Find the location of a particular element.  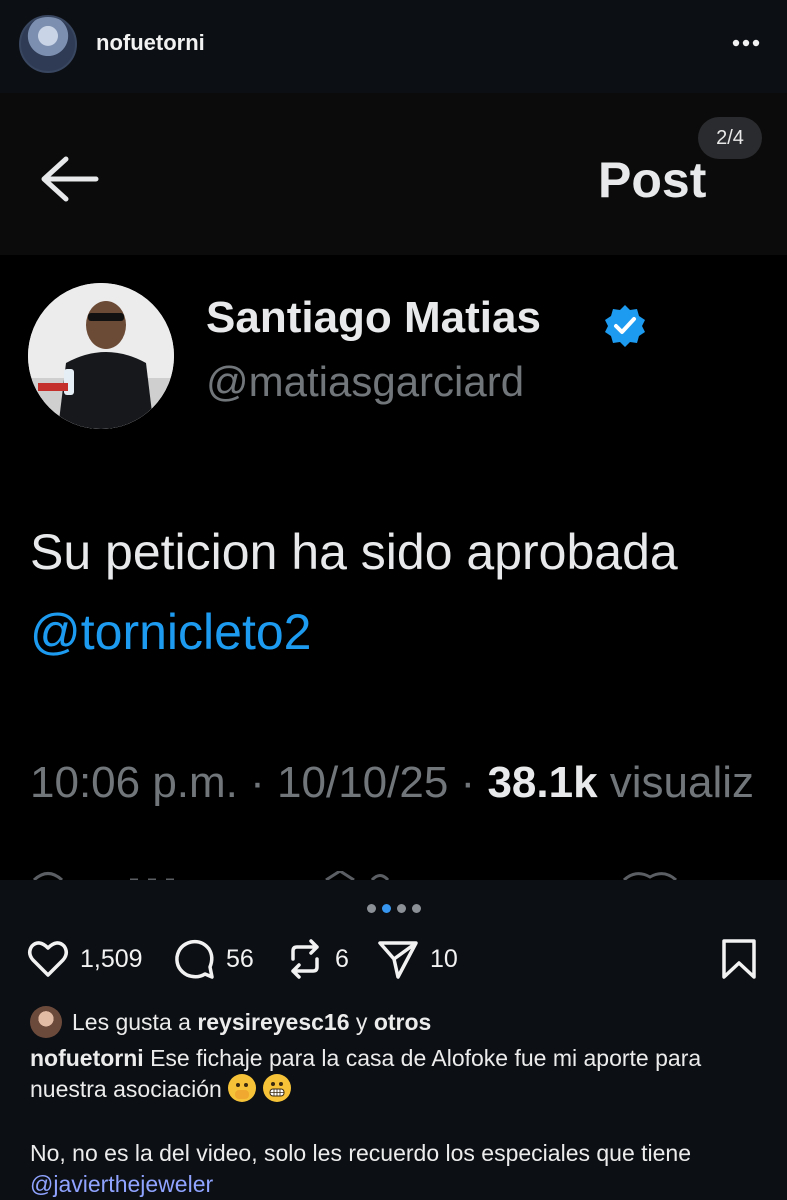

liked-by-user: reysireyesc16 is located at coordinates (273, 1022).